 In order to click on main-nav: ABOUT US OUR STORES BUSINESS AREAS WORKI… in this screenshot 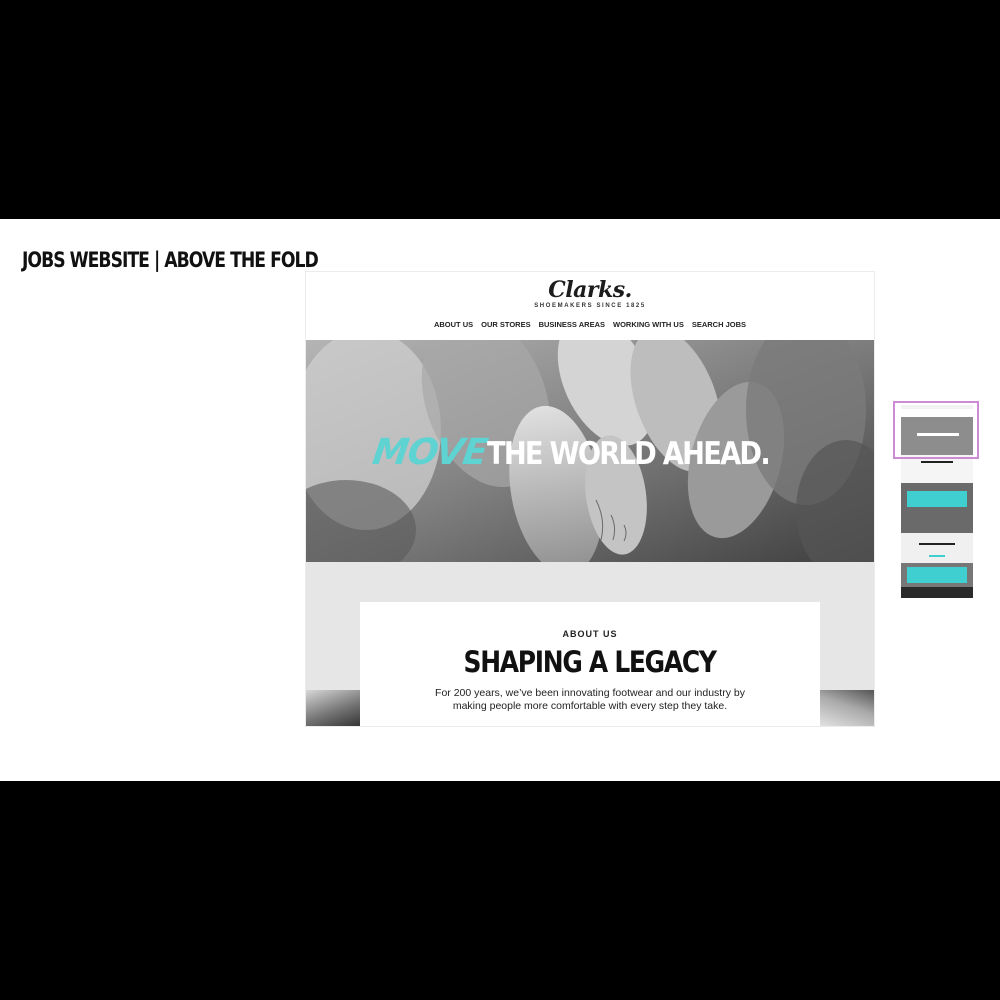, I will do `click(590, 324)`.